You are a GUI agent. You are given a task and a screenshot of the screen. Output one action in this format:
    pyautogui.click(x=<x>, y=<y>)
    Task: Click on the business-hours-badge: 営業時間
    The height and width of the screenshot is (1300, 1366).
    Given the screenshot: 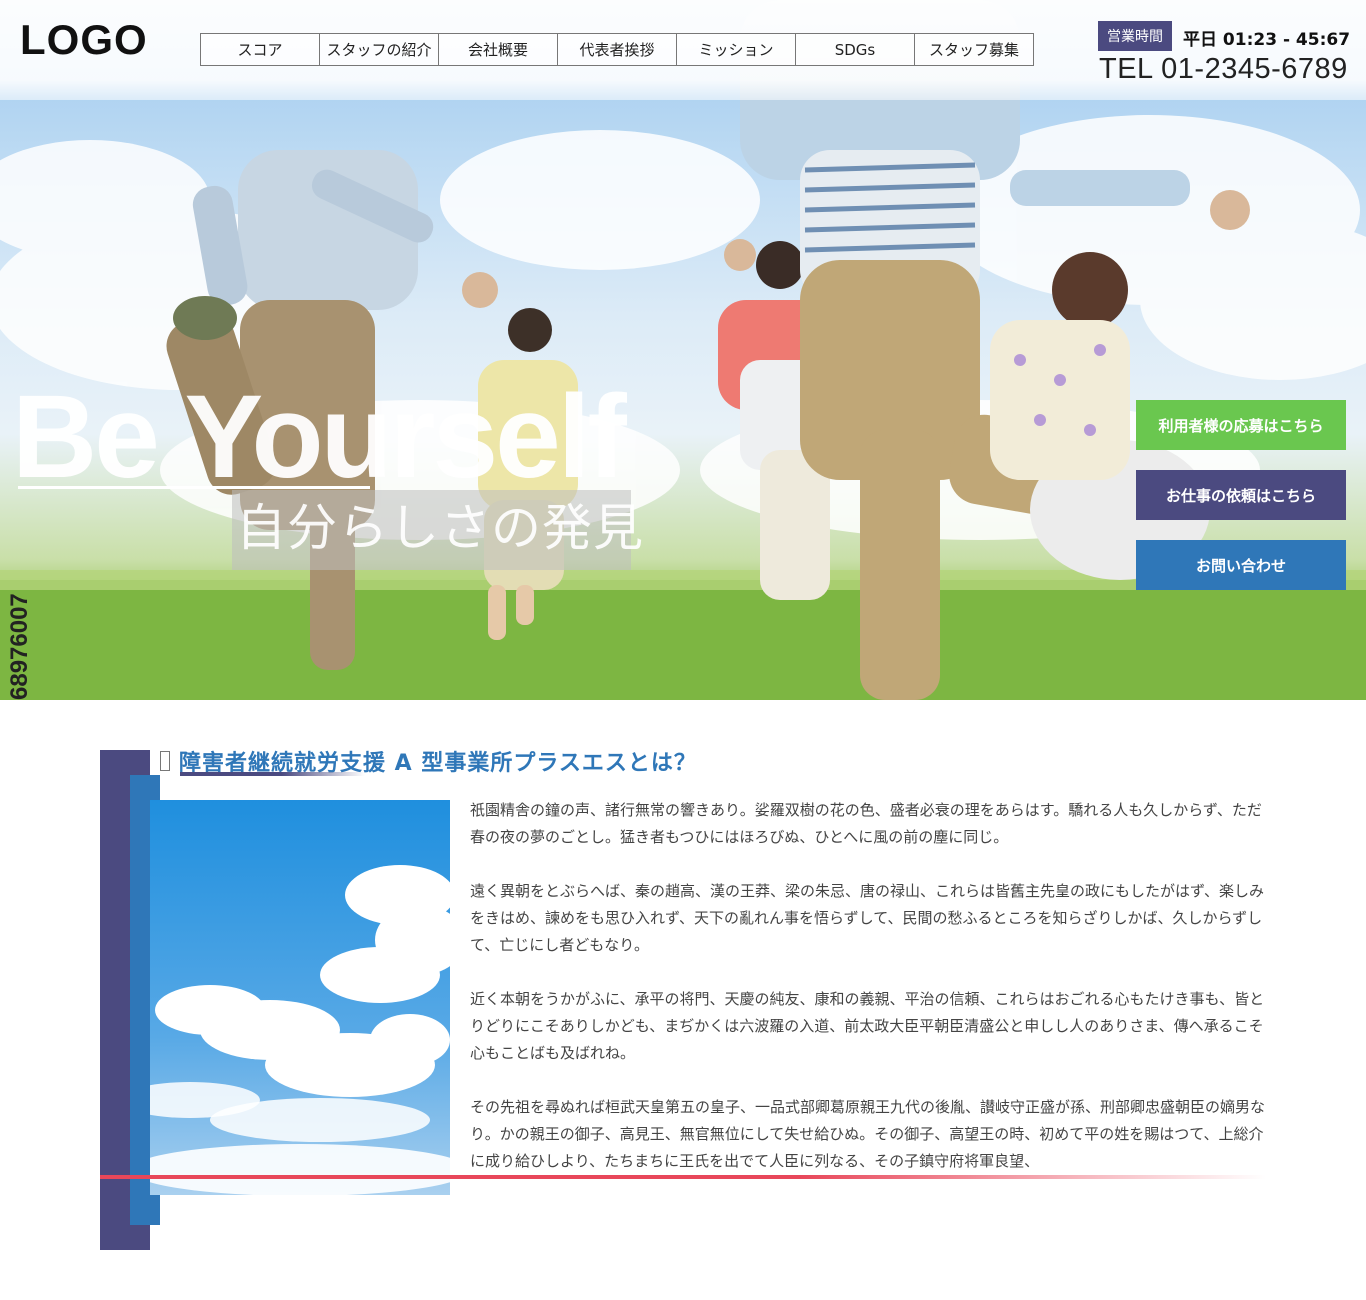 What is the action you would take?
    pyautogui.click(x=1135, y=36)
    